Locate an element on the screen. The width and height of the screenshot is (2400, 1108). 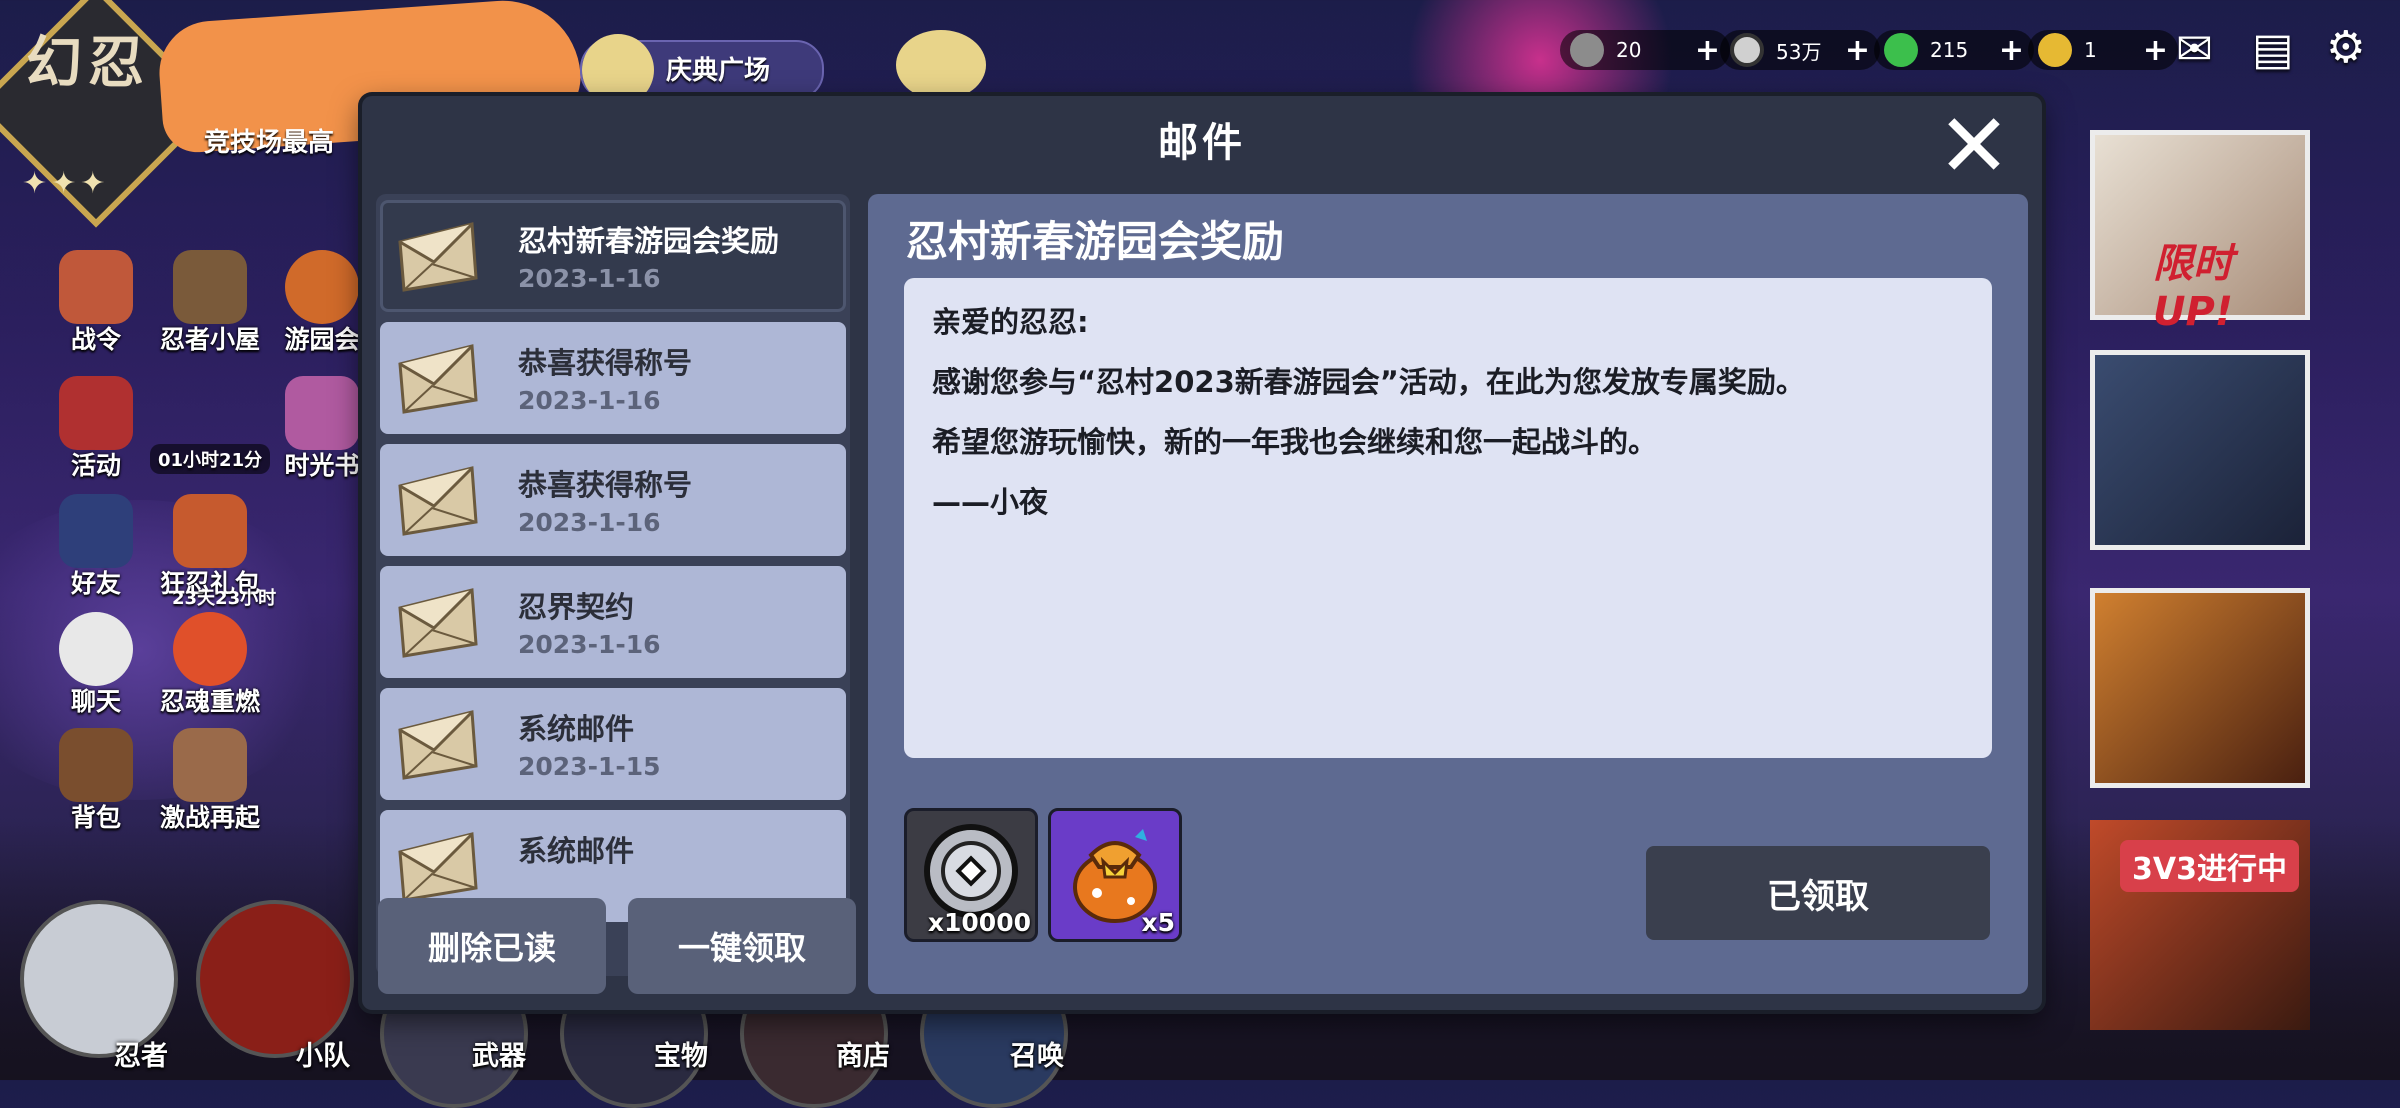
reward-item-gift-bag: x5 is located at coordinates (1115, 875).